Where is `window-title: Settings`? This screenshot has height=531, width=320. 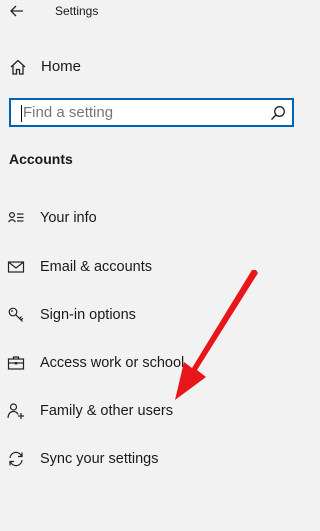 window-title: Settings is located at coordinates (77, 11).